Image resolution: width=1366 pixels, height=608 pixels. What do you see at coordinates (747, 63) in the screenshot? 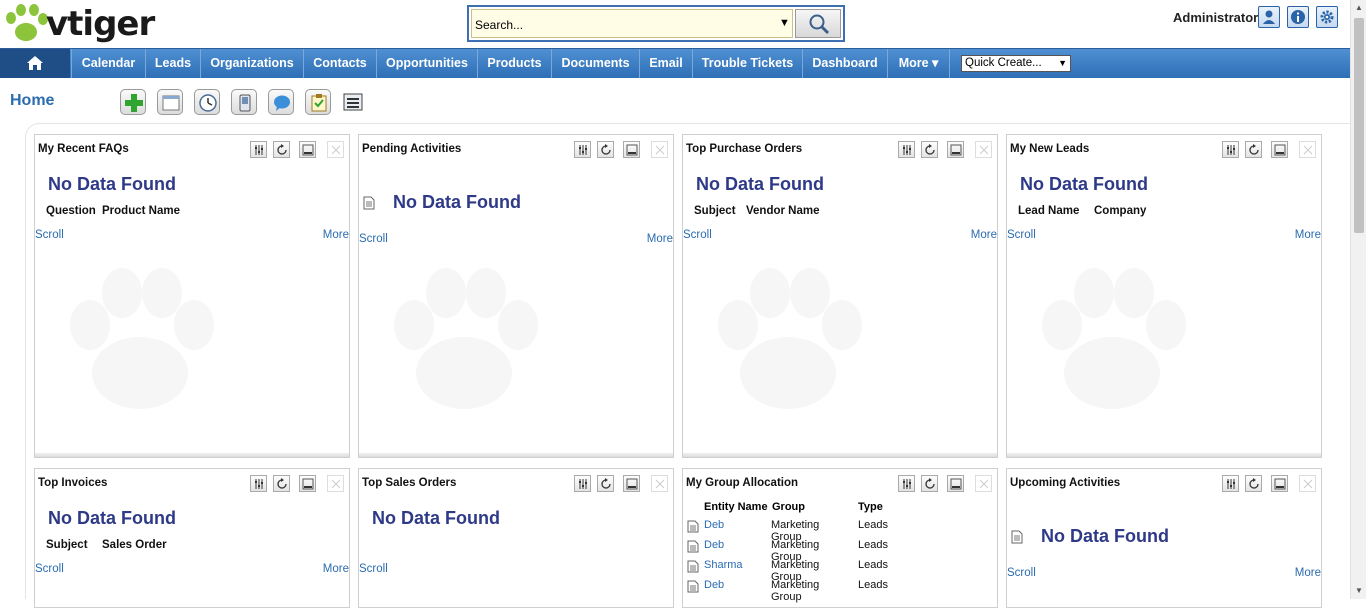
I see `nav-item-trouble-tickets: Trouble Tickets` at bounding box center [747, 63].